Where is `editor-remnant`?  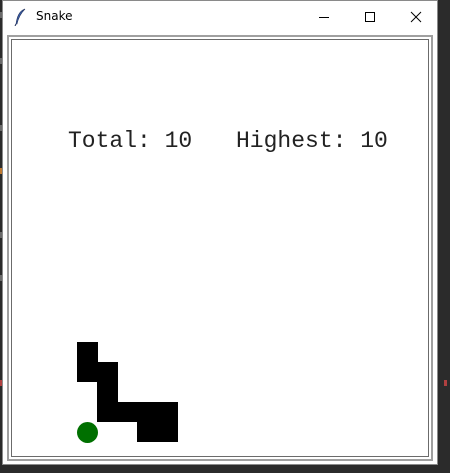 editor-remnant is located at coordinates (445, 383).